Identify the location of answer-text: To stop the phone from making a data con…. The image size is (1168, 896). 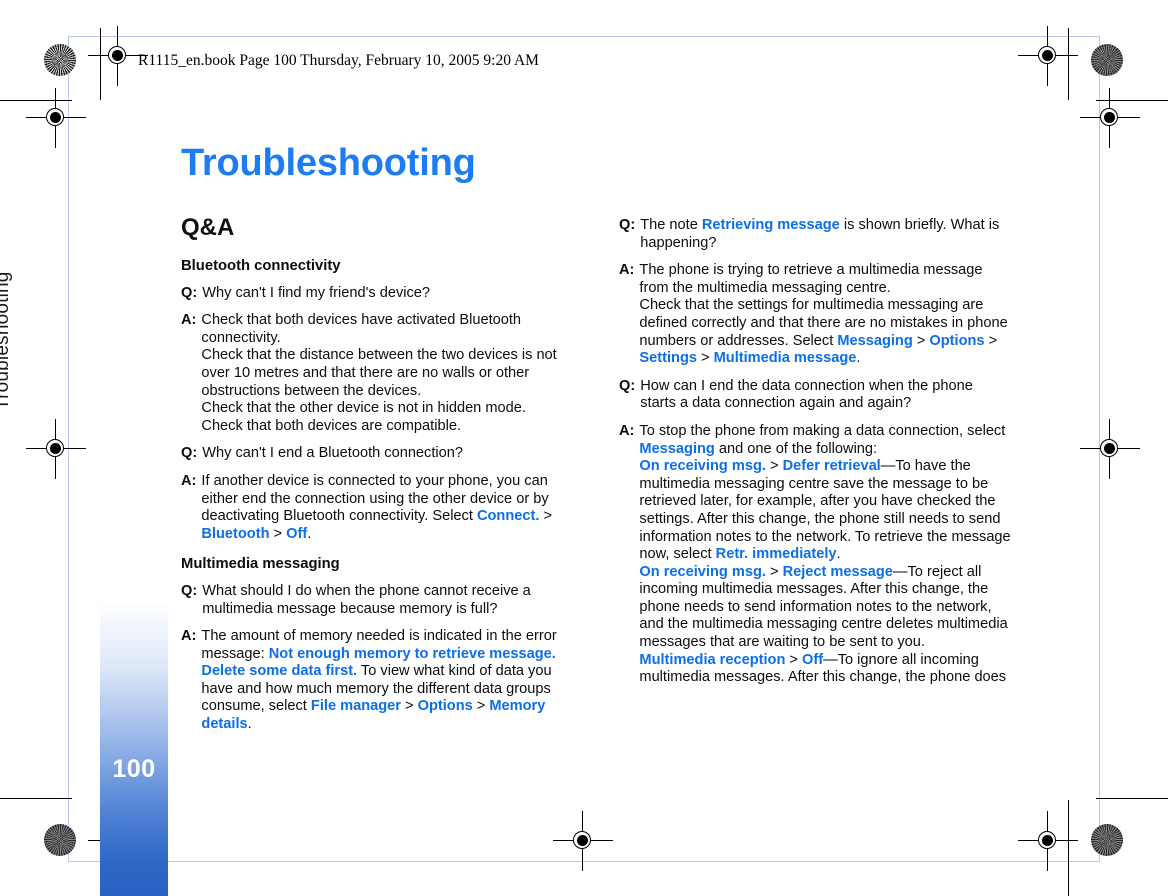
(825, 555).